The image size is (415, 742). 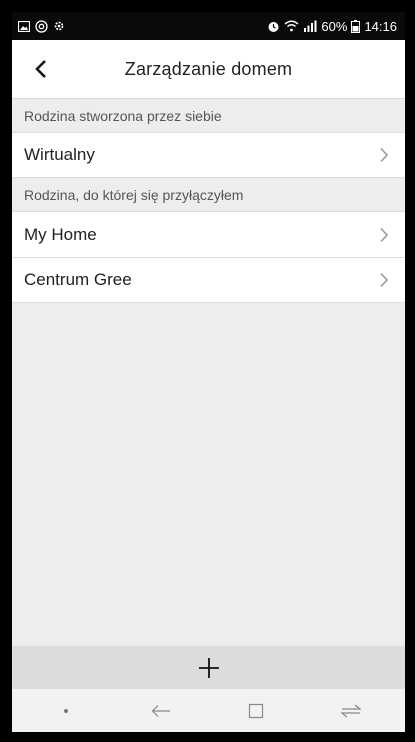 I want to click on at-icon, so click(x=41, y=26).